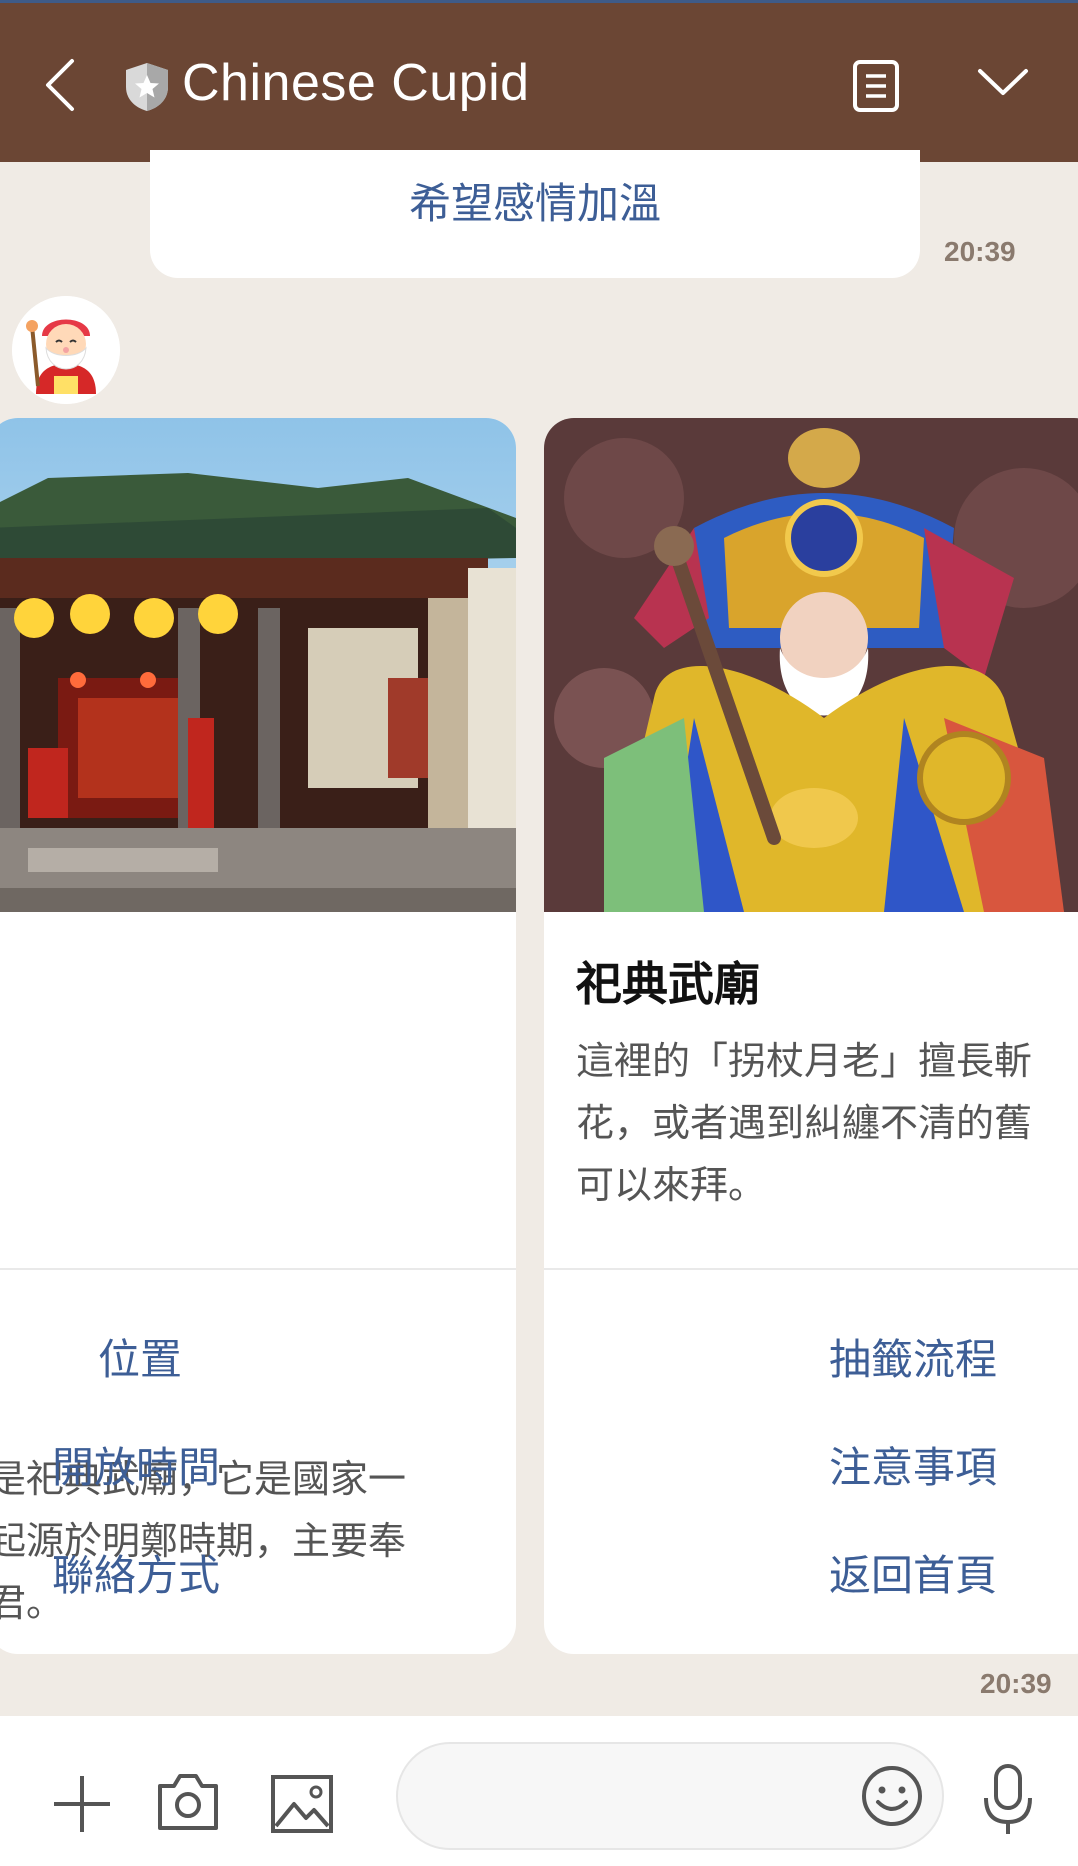  Describe the element at coordinates (671, 1185) in the screenshot. I see `description-line: 可以來拜。` at that location.